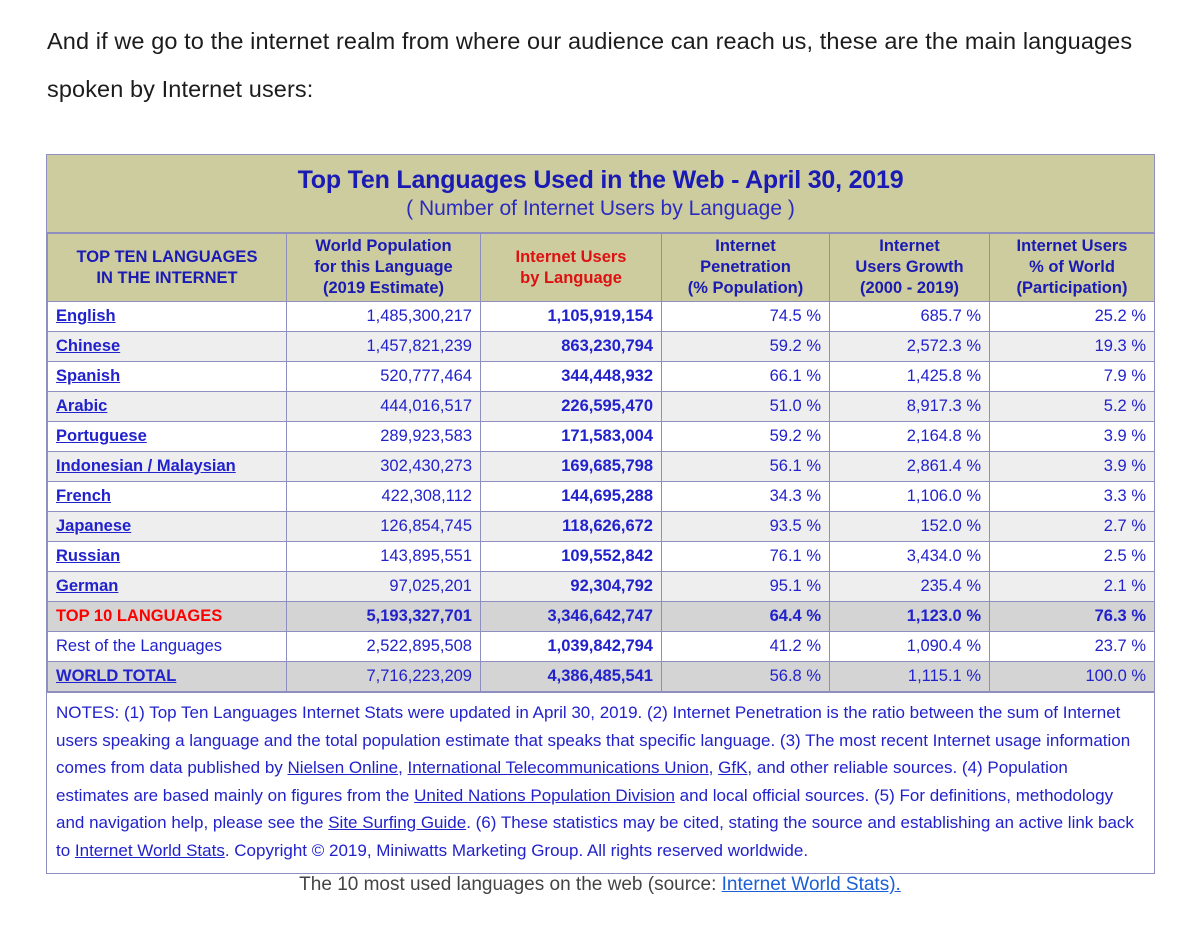  What do you see at coordinates (811, 884) in the screenshot?
I see `caption-source-link: Internet World Stats).` at bounding box center [811, 884].